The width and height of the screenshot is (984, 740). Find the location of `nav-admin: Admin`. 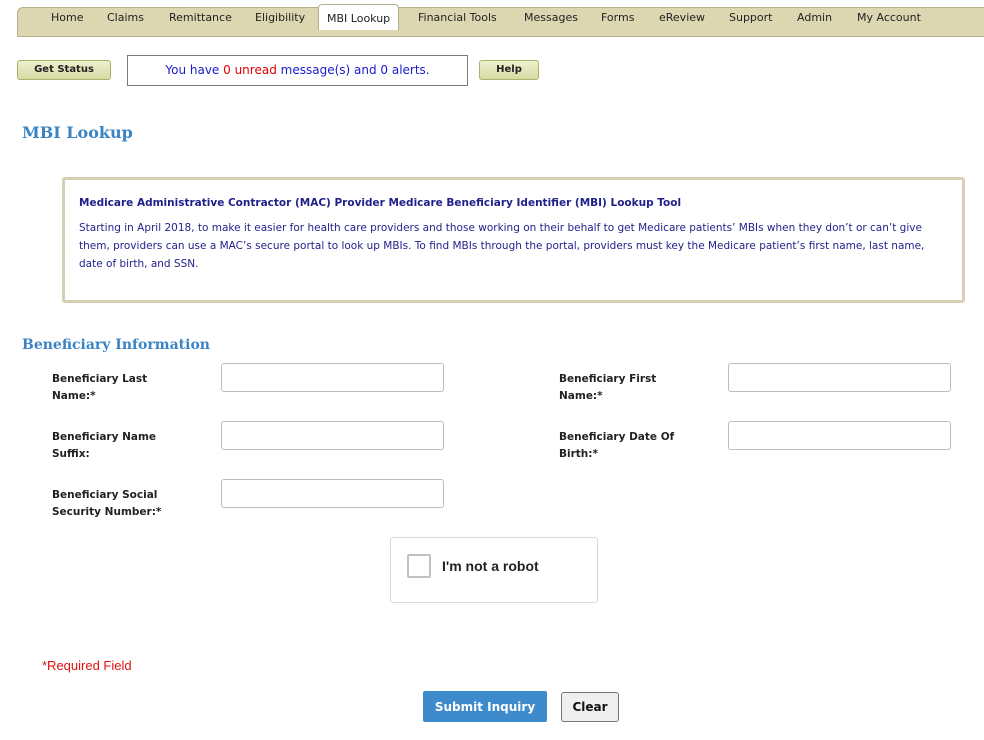

nav-admin: Admin is located at coordinates (814, 17).